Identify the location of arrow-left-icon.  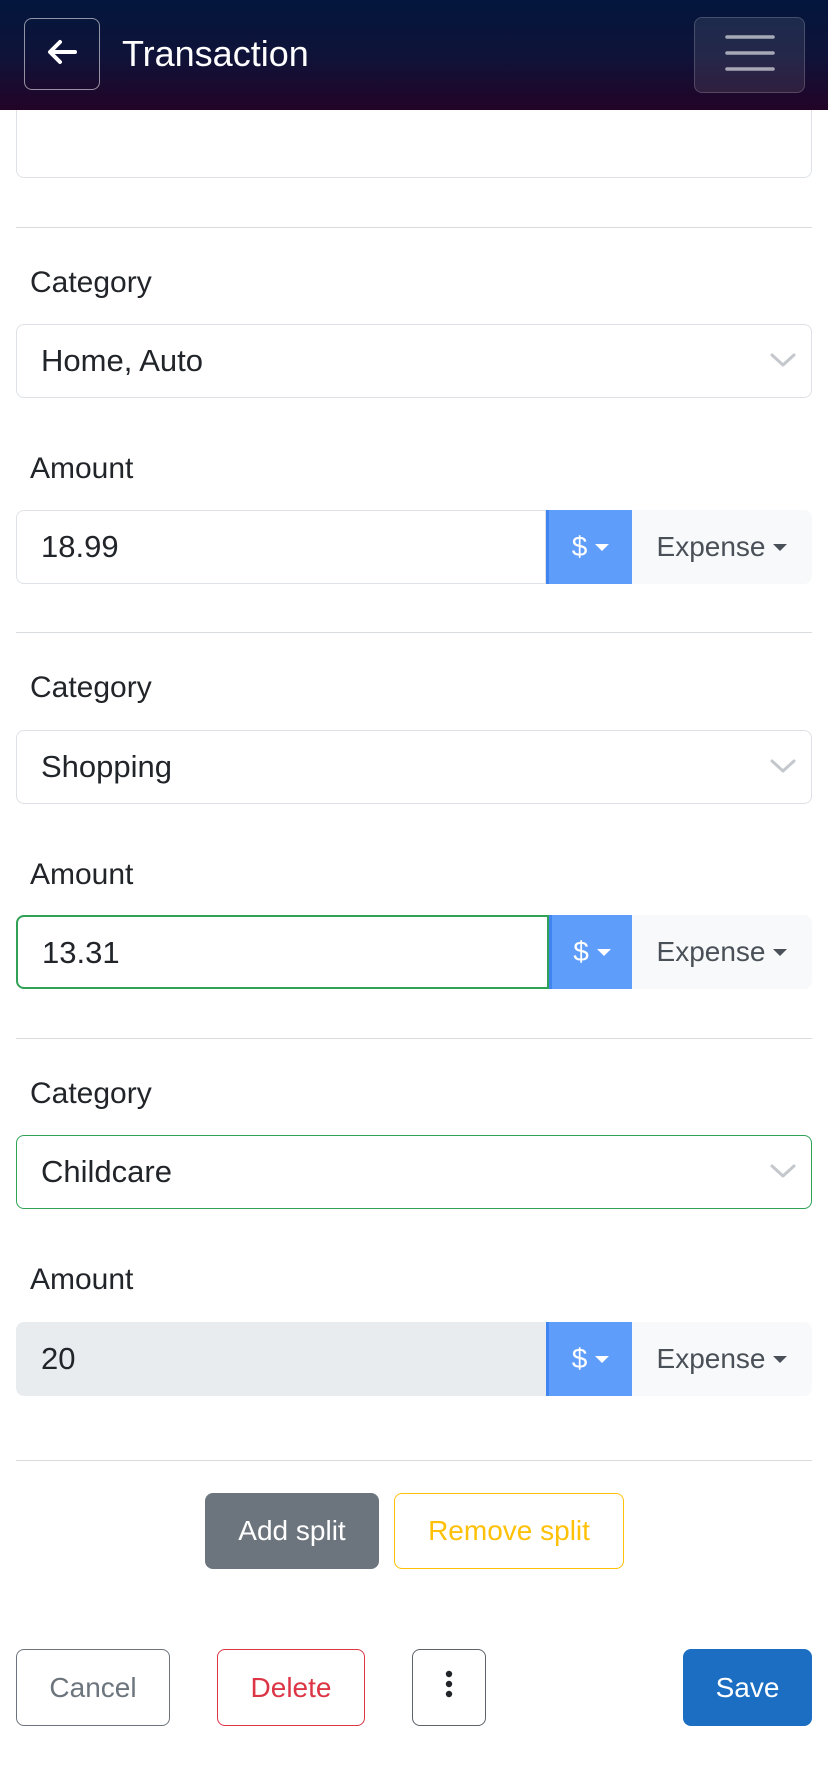
(62, 54).